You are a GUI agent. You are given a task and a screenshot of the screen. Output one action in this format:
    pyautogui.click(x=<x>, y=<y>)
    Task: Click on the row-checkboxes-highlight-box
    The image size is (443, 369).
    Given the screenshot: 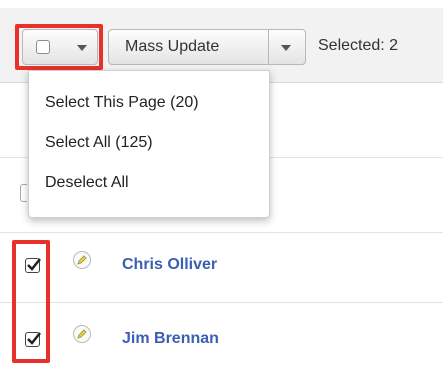 What is the action you would take?
    pyautogui.click(x=31, y=301)
    